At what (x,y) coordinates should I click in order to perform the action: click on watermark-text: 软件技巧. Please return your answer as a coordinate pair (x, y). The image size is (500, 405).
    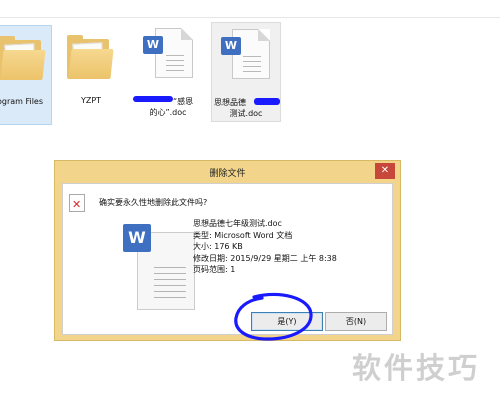
    Looking at the image, I should click on (416, 368).